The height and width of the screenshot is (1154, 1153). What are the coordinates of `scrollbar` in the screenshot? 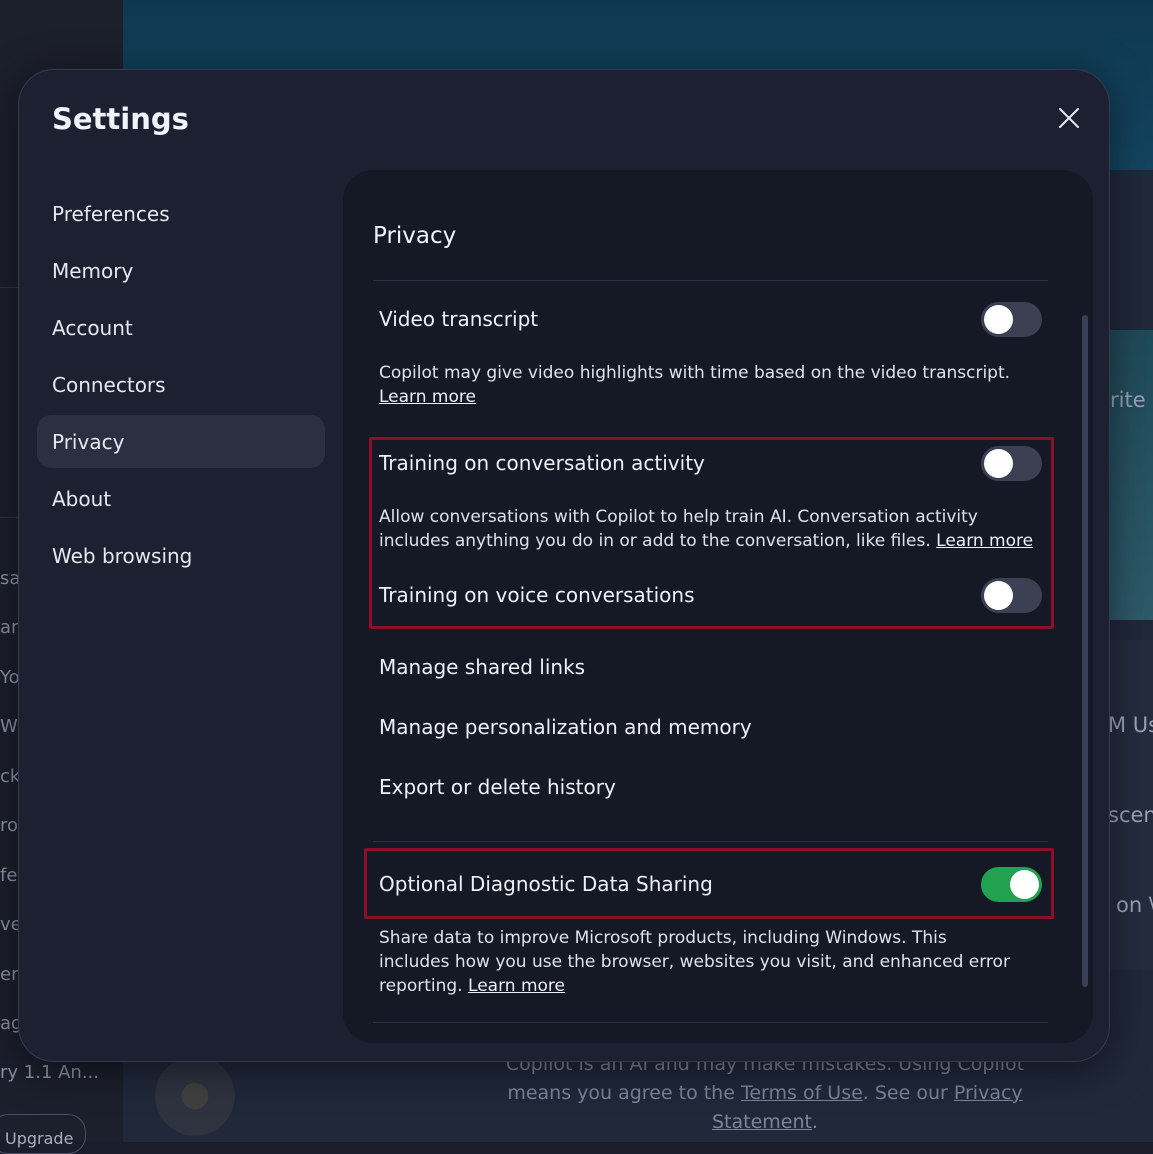 It's located at (1085, 651).